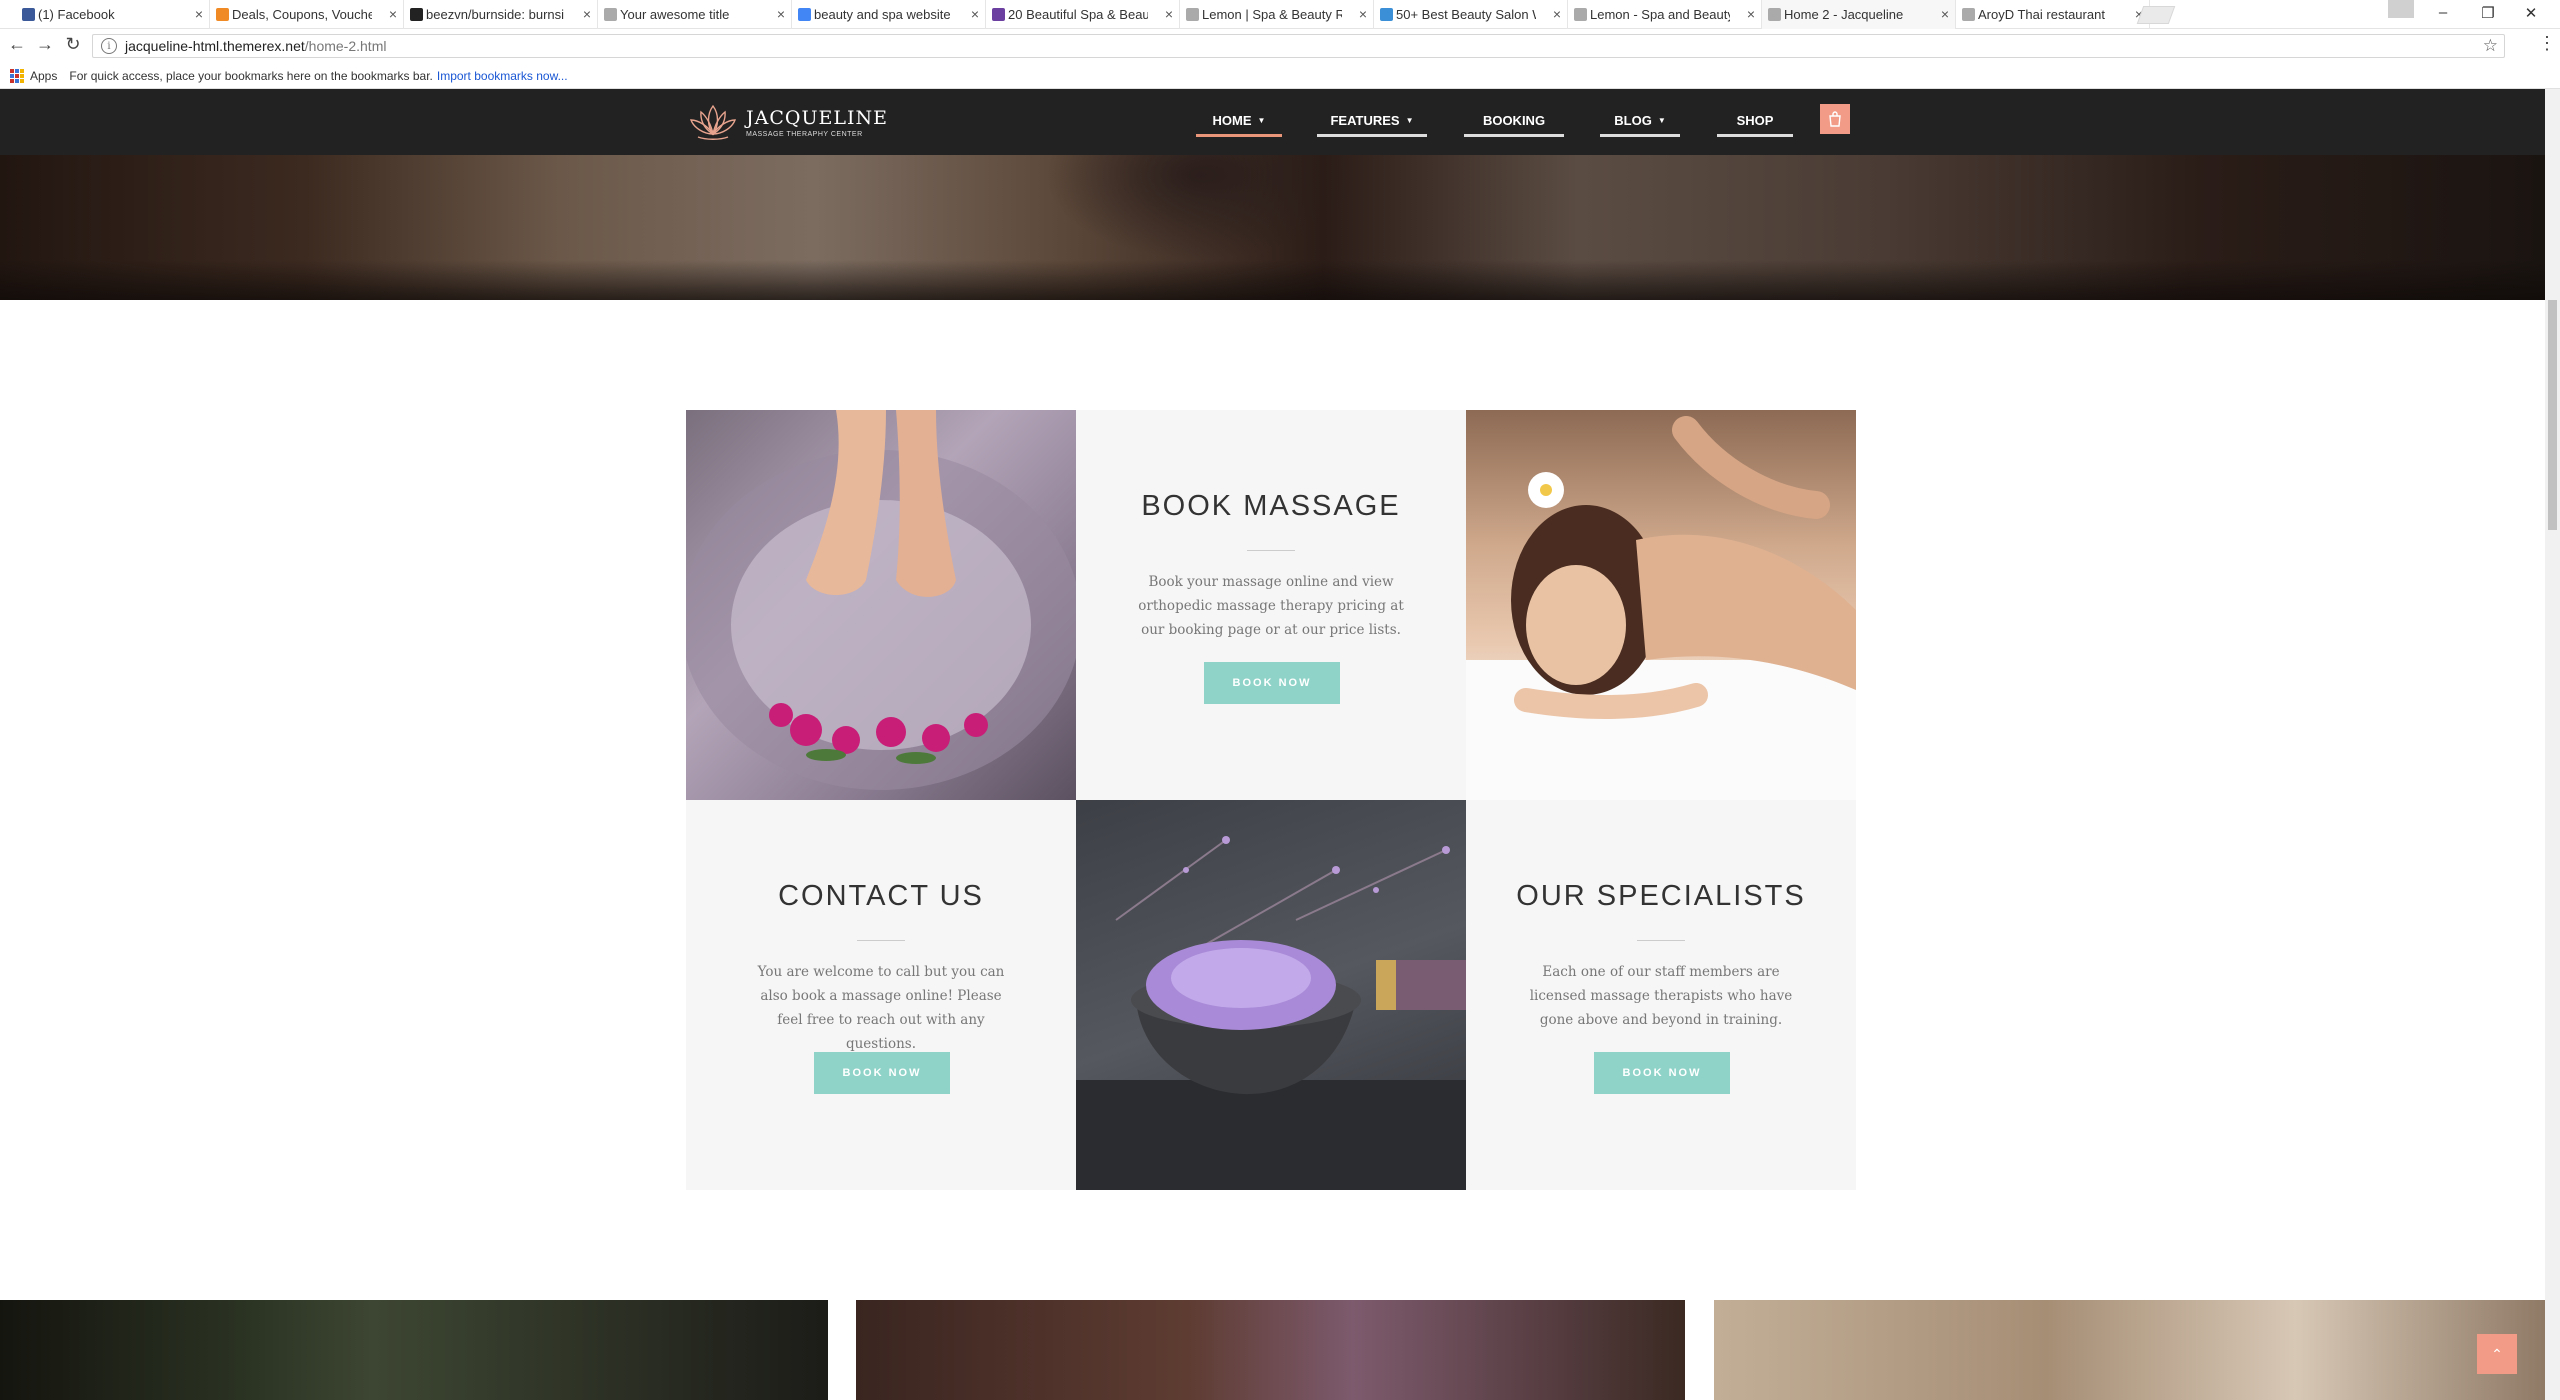  Describe the element at coordinates (45, 44) in the screenshot. I see `forward-icon: →` at that location.